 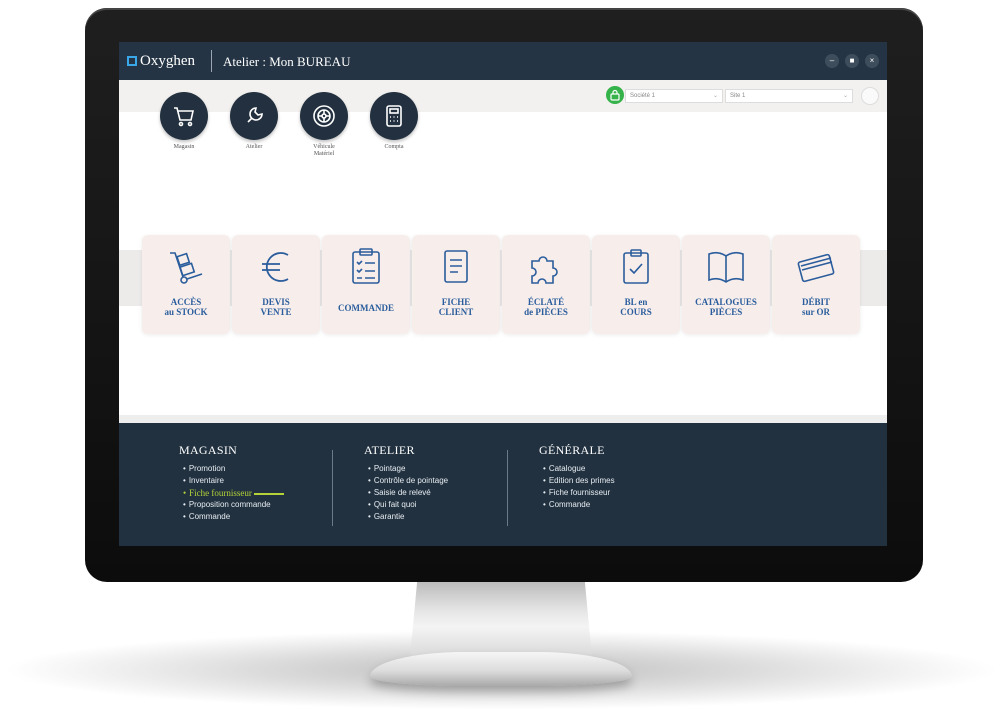 What do you see at coordinates (726, 307) in the screenshot?
I see `tile-label: CATALOGUES PIÈCES` at bounding box center [726, 307].